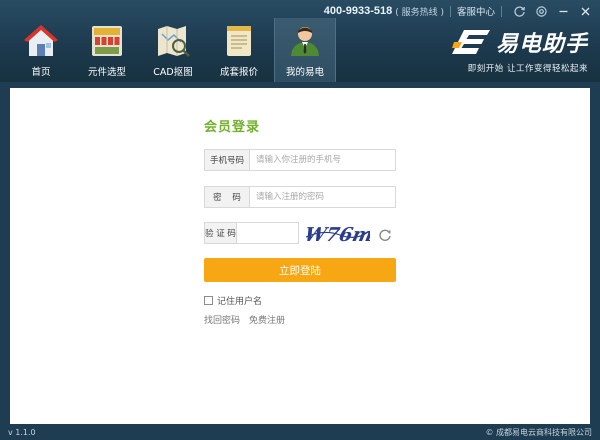  I want to click on nav-item-label: 成套报价, so click(238, 72).